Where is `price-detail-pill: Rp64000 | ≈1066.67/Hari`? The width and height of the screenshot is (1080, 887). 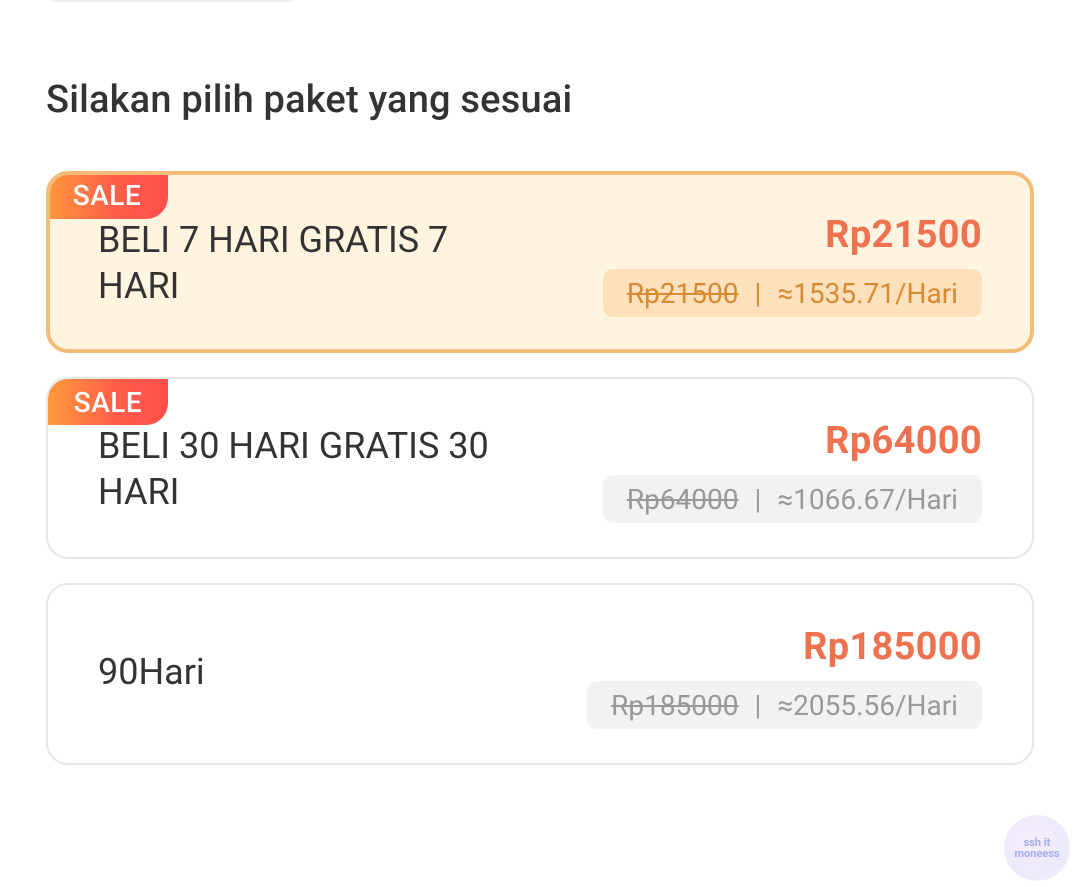
price-detail-pill: Rp64000 | ≈1066.67/Hari is located at coordinates (792, 499).